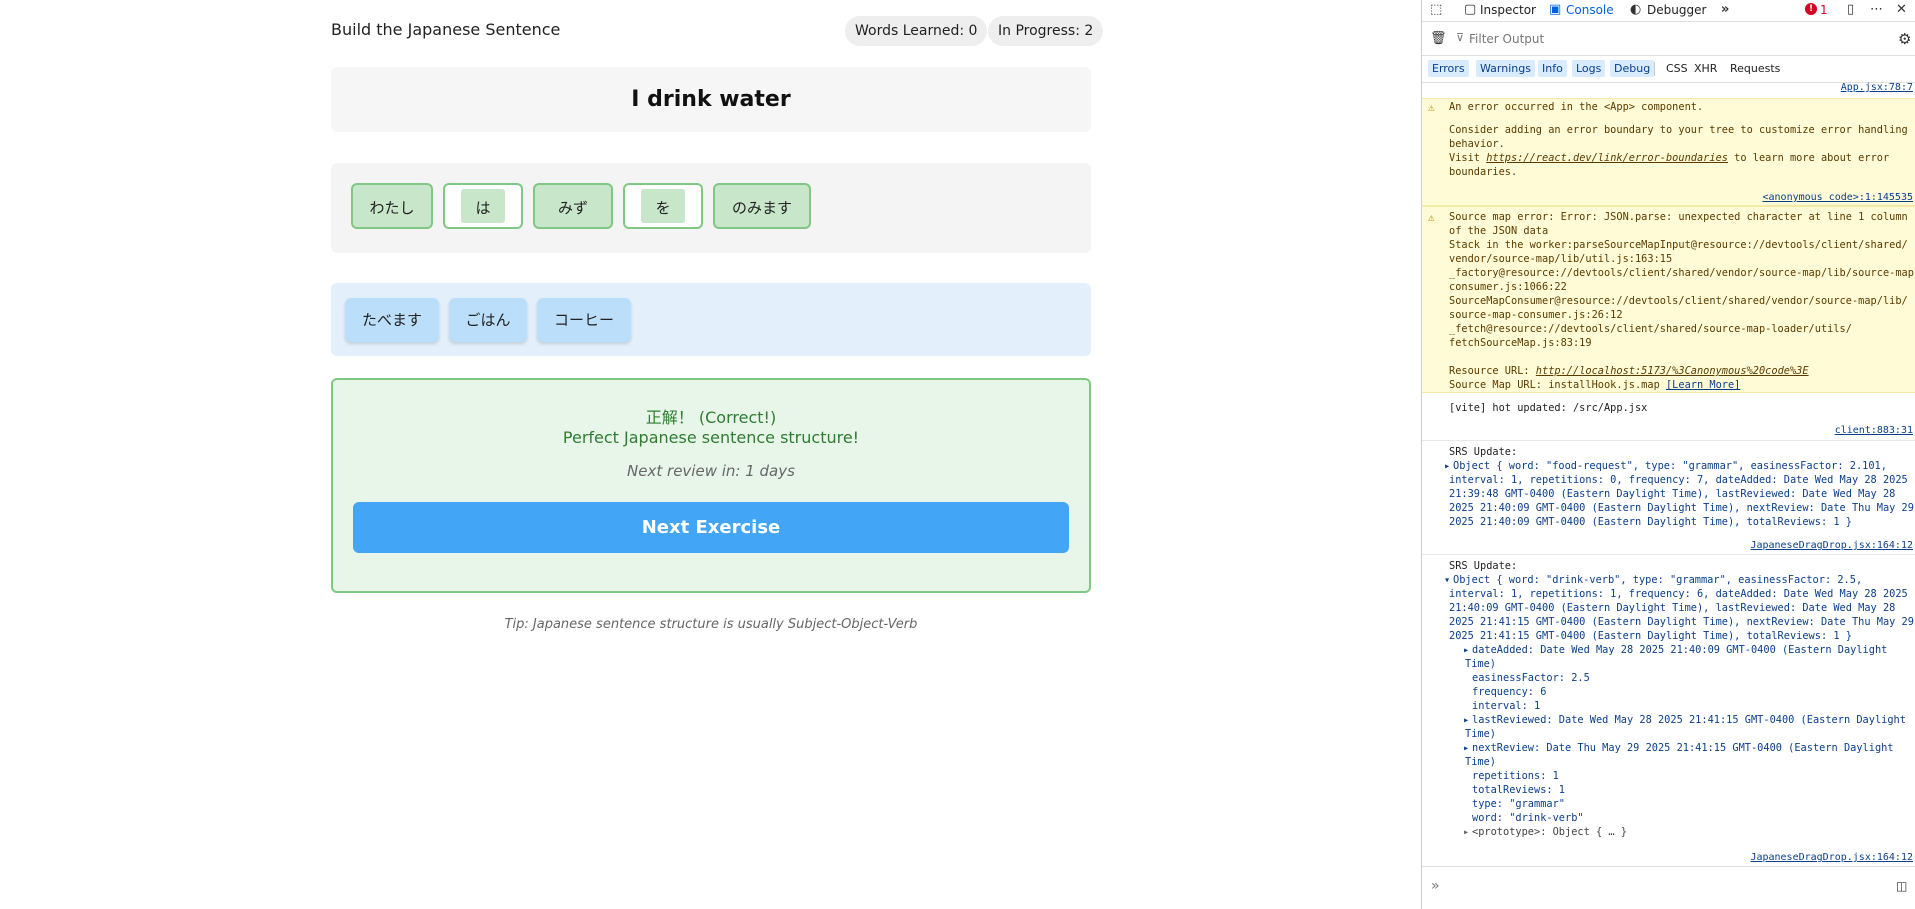  Describe the element at coordinates (1811, 9) in the screenshot. I see `error-icon: !` at that location.